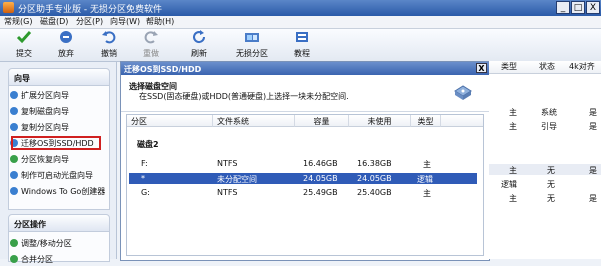 This screenshot has width=601, height=266. Describe the element at coordinates (593, 198) in the screenshot. I see `right-row5-align: 是` at that location.